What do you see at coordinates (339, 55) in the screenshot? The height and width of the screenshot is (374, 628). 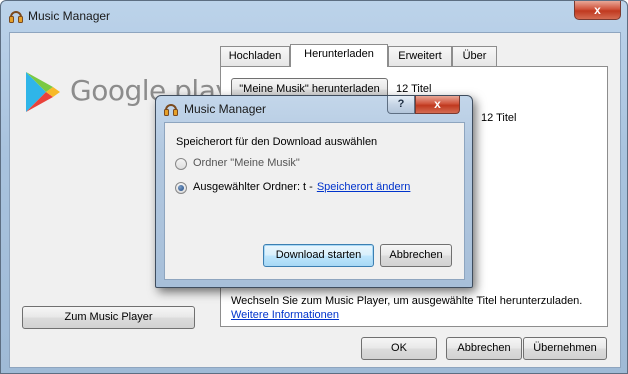 I see `tab-download: Herunterladen` at bounding box center [339, 55].